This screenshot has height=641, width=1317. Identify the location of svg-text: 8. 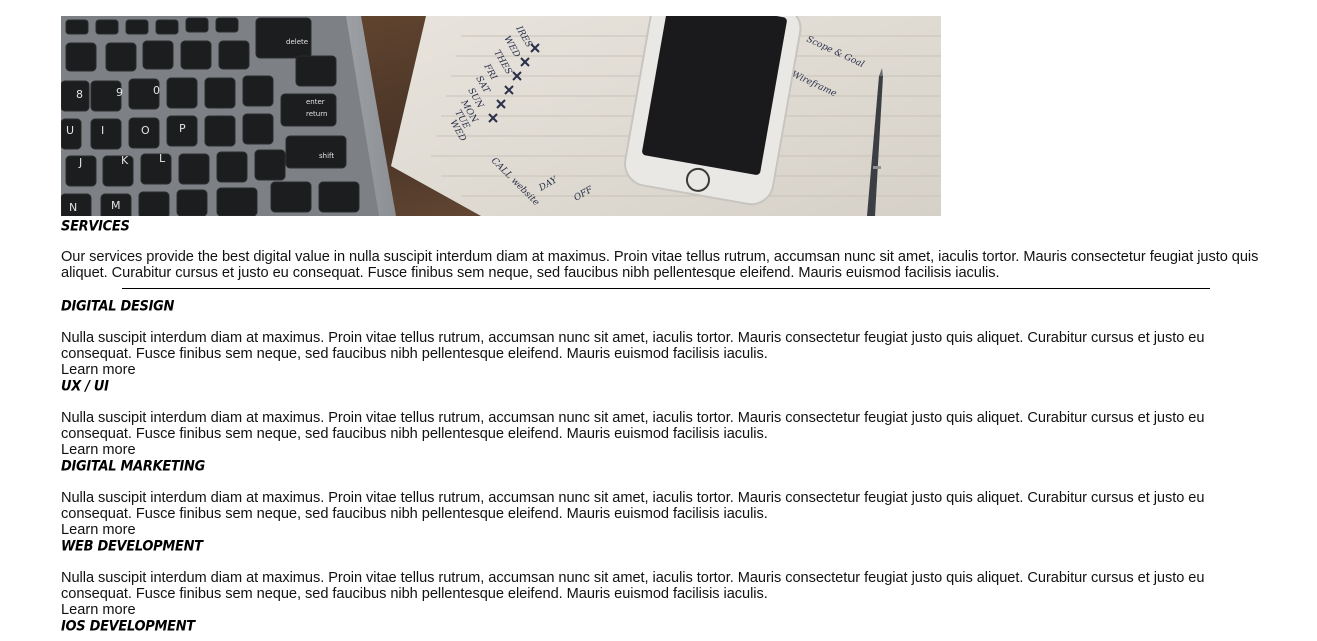
(79, 94).